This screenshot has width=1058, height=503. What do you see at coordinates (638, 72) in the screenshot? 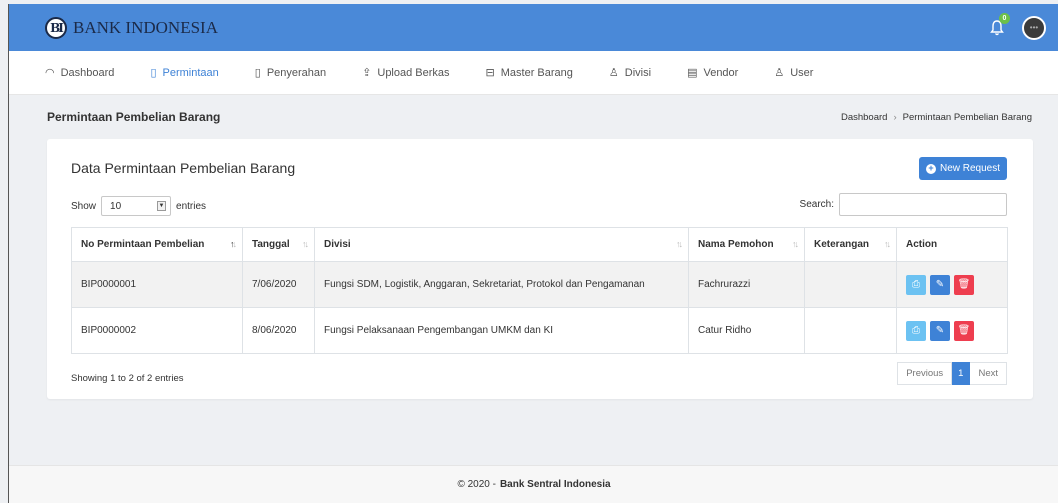
I see `nav-item-label: Divisi` at bounding box center [638, 72].